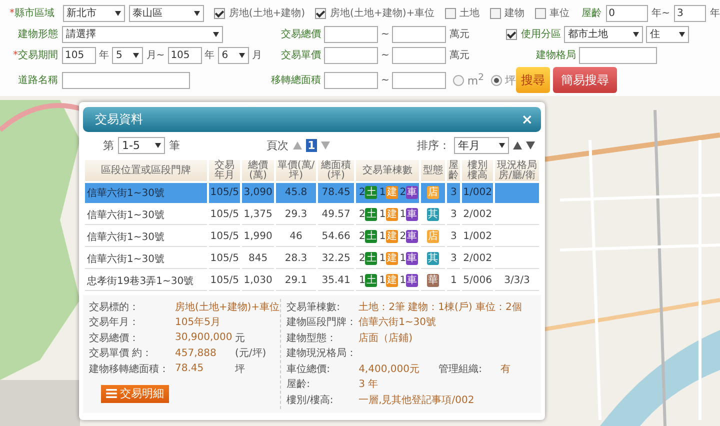 The image size is (720, 426). I want to click on district-select: 泰山區, so click(166, 13).